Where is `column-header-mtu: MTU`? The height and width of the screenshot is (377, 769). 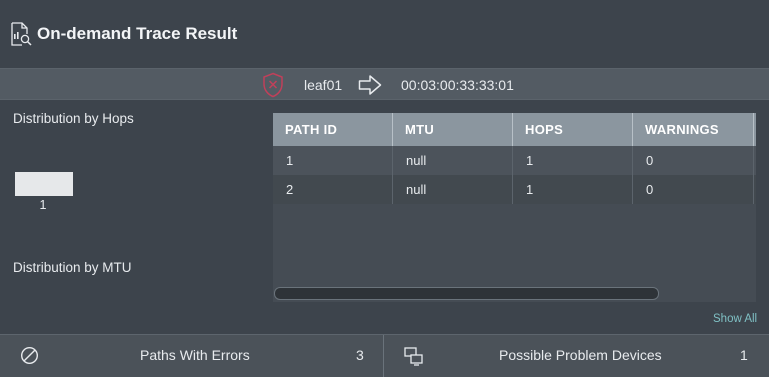
column-header-mtu: MTU is located at coordinates (453, 129).